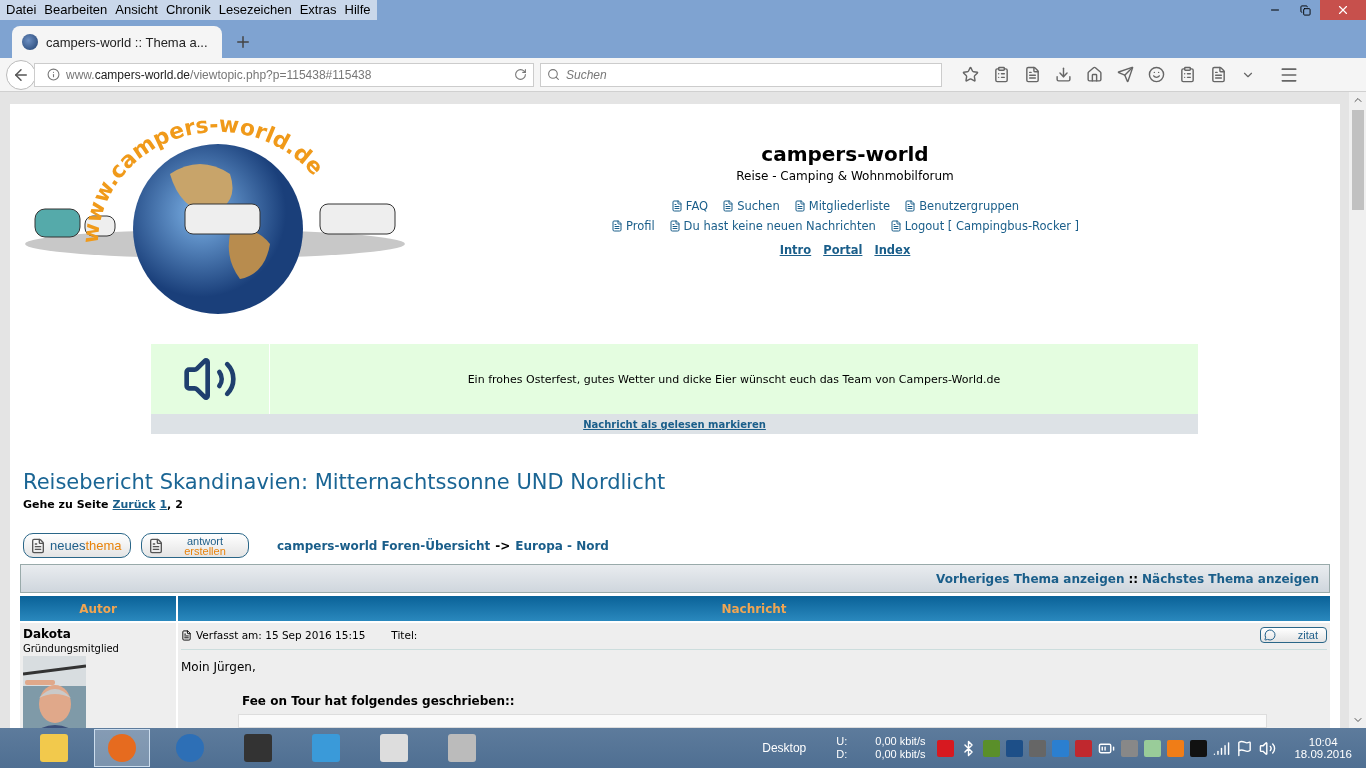 Image resolution: width=1366 pixels, height=768 pixels. Describe the element at coordinates (962, 206) in the screenshot. I see `nav-link: Benutzergruppen` at that location.